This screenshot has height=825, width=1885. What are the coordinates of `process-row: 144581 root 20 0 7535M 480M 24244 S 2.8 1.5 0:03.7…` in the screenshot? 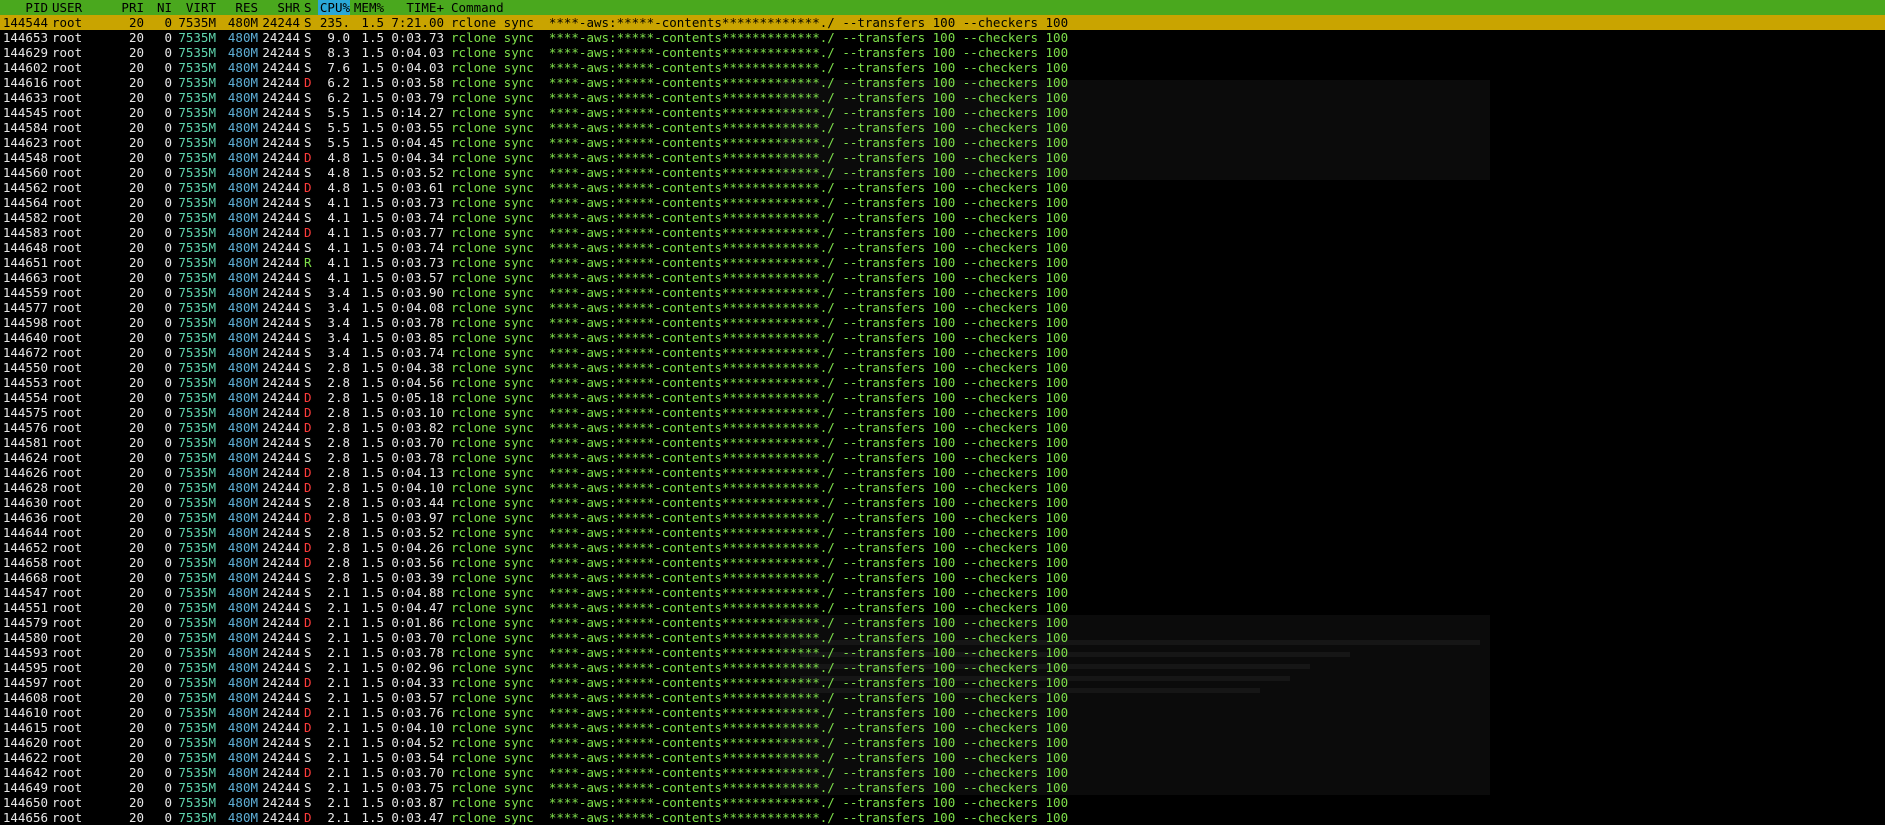 It's located at (942, 442).